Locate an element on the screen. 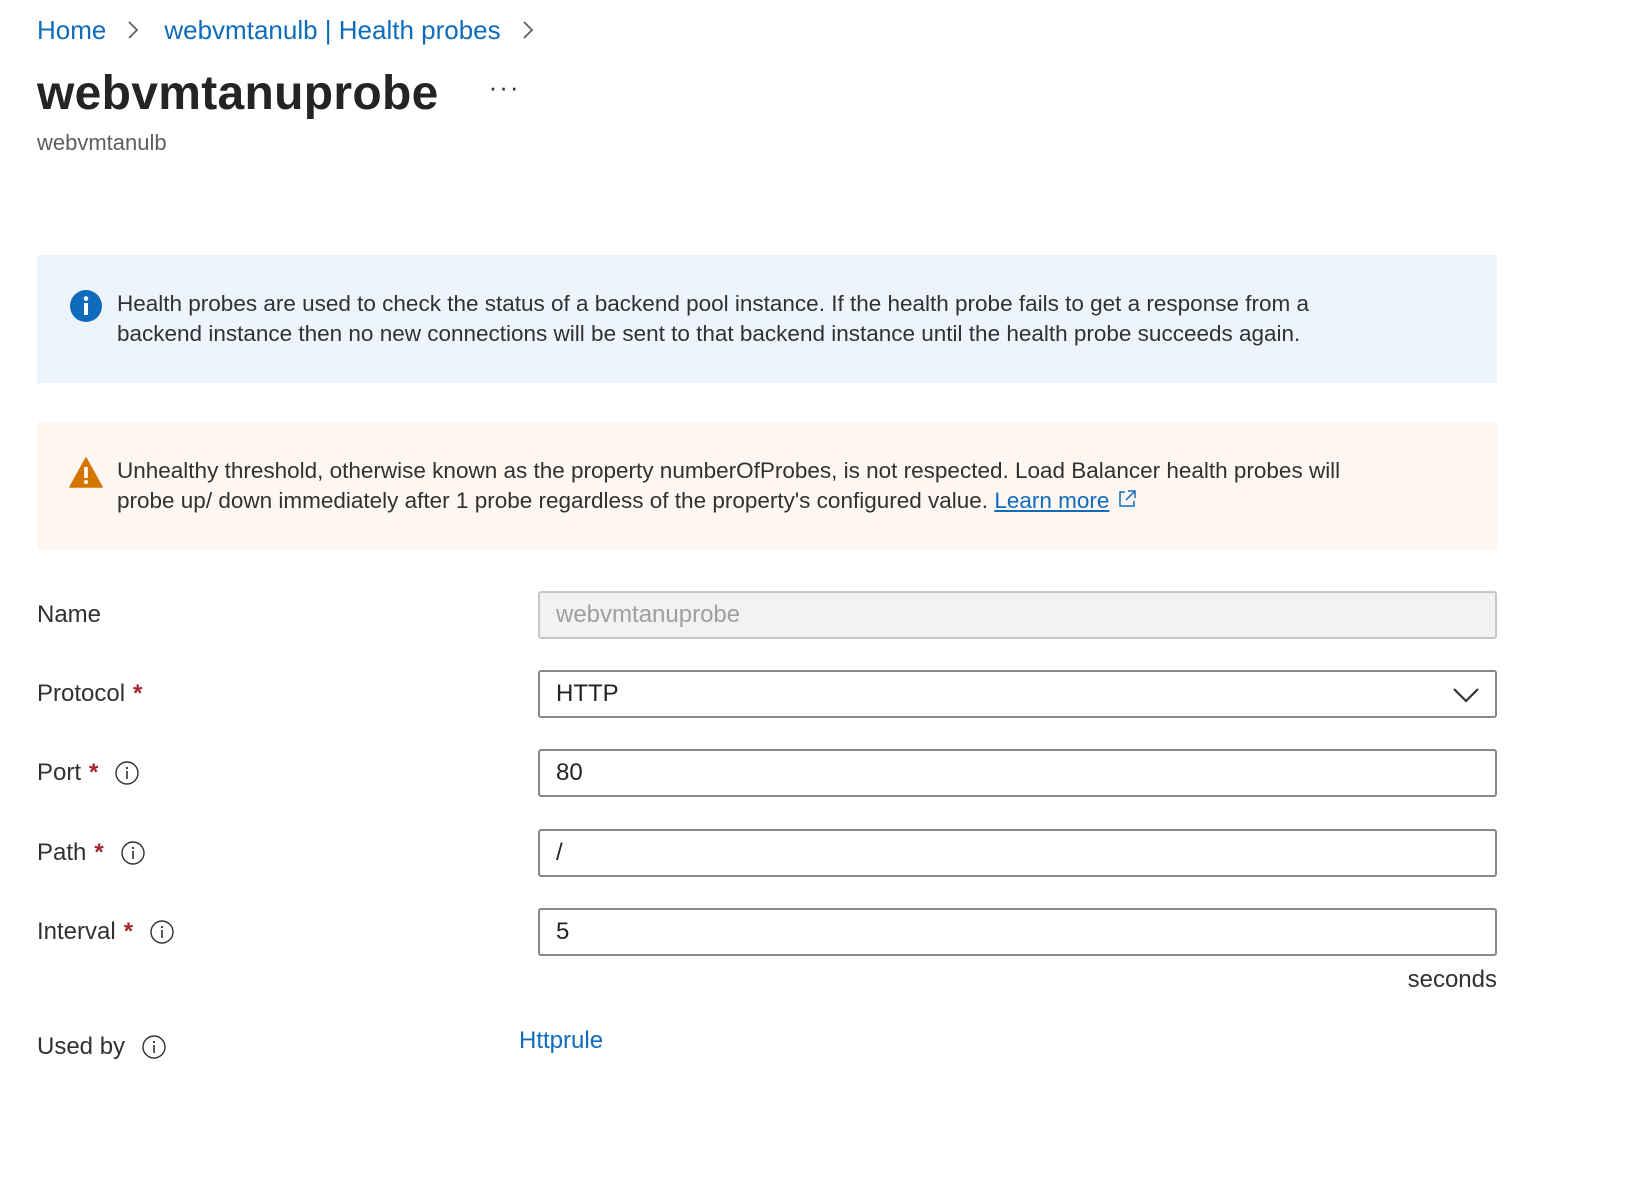  warning-icon is located at coordinates (86, 473).